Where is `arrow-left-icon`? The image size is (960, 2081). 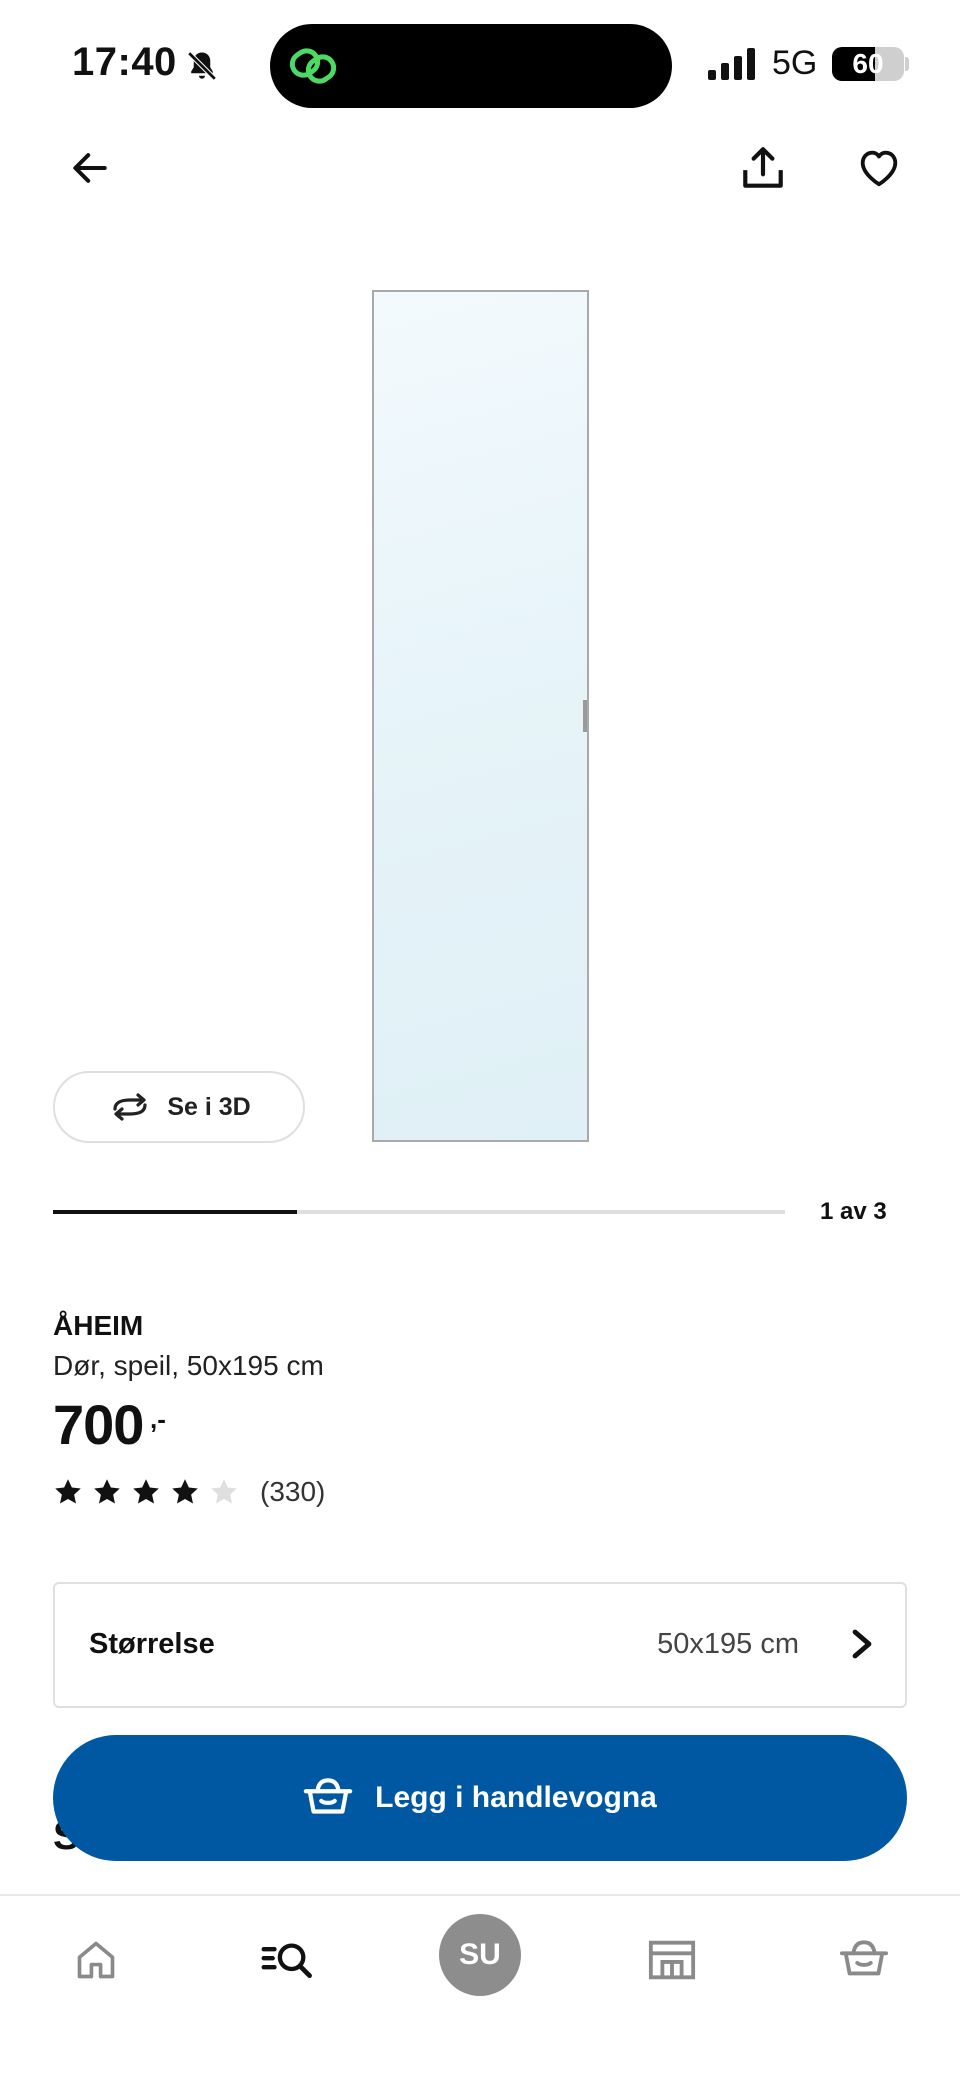 arrow-left-icon is located at coordinates (90, 168).